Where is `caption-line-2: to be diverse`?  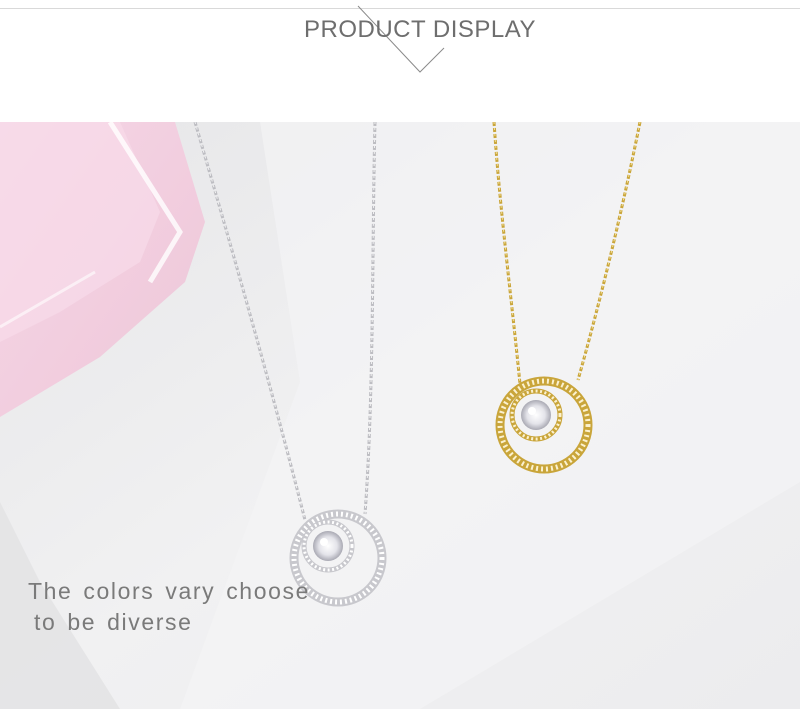
caption-line-2: to be diverse is located at coordinates (113, 622).